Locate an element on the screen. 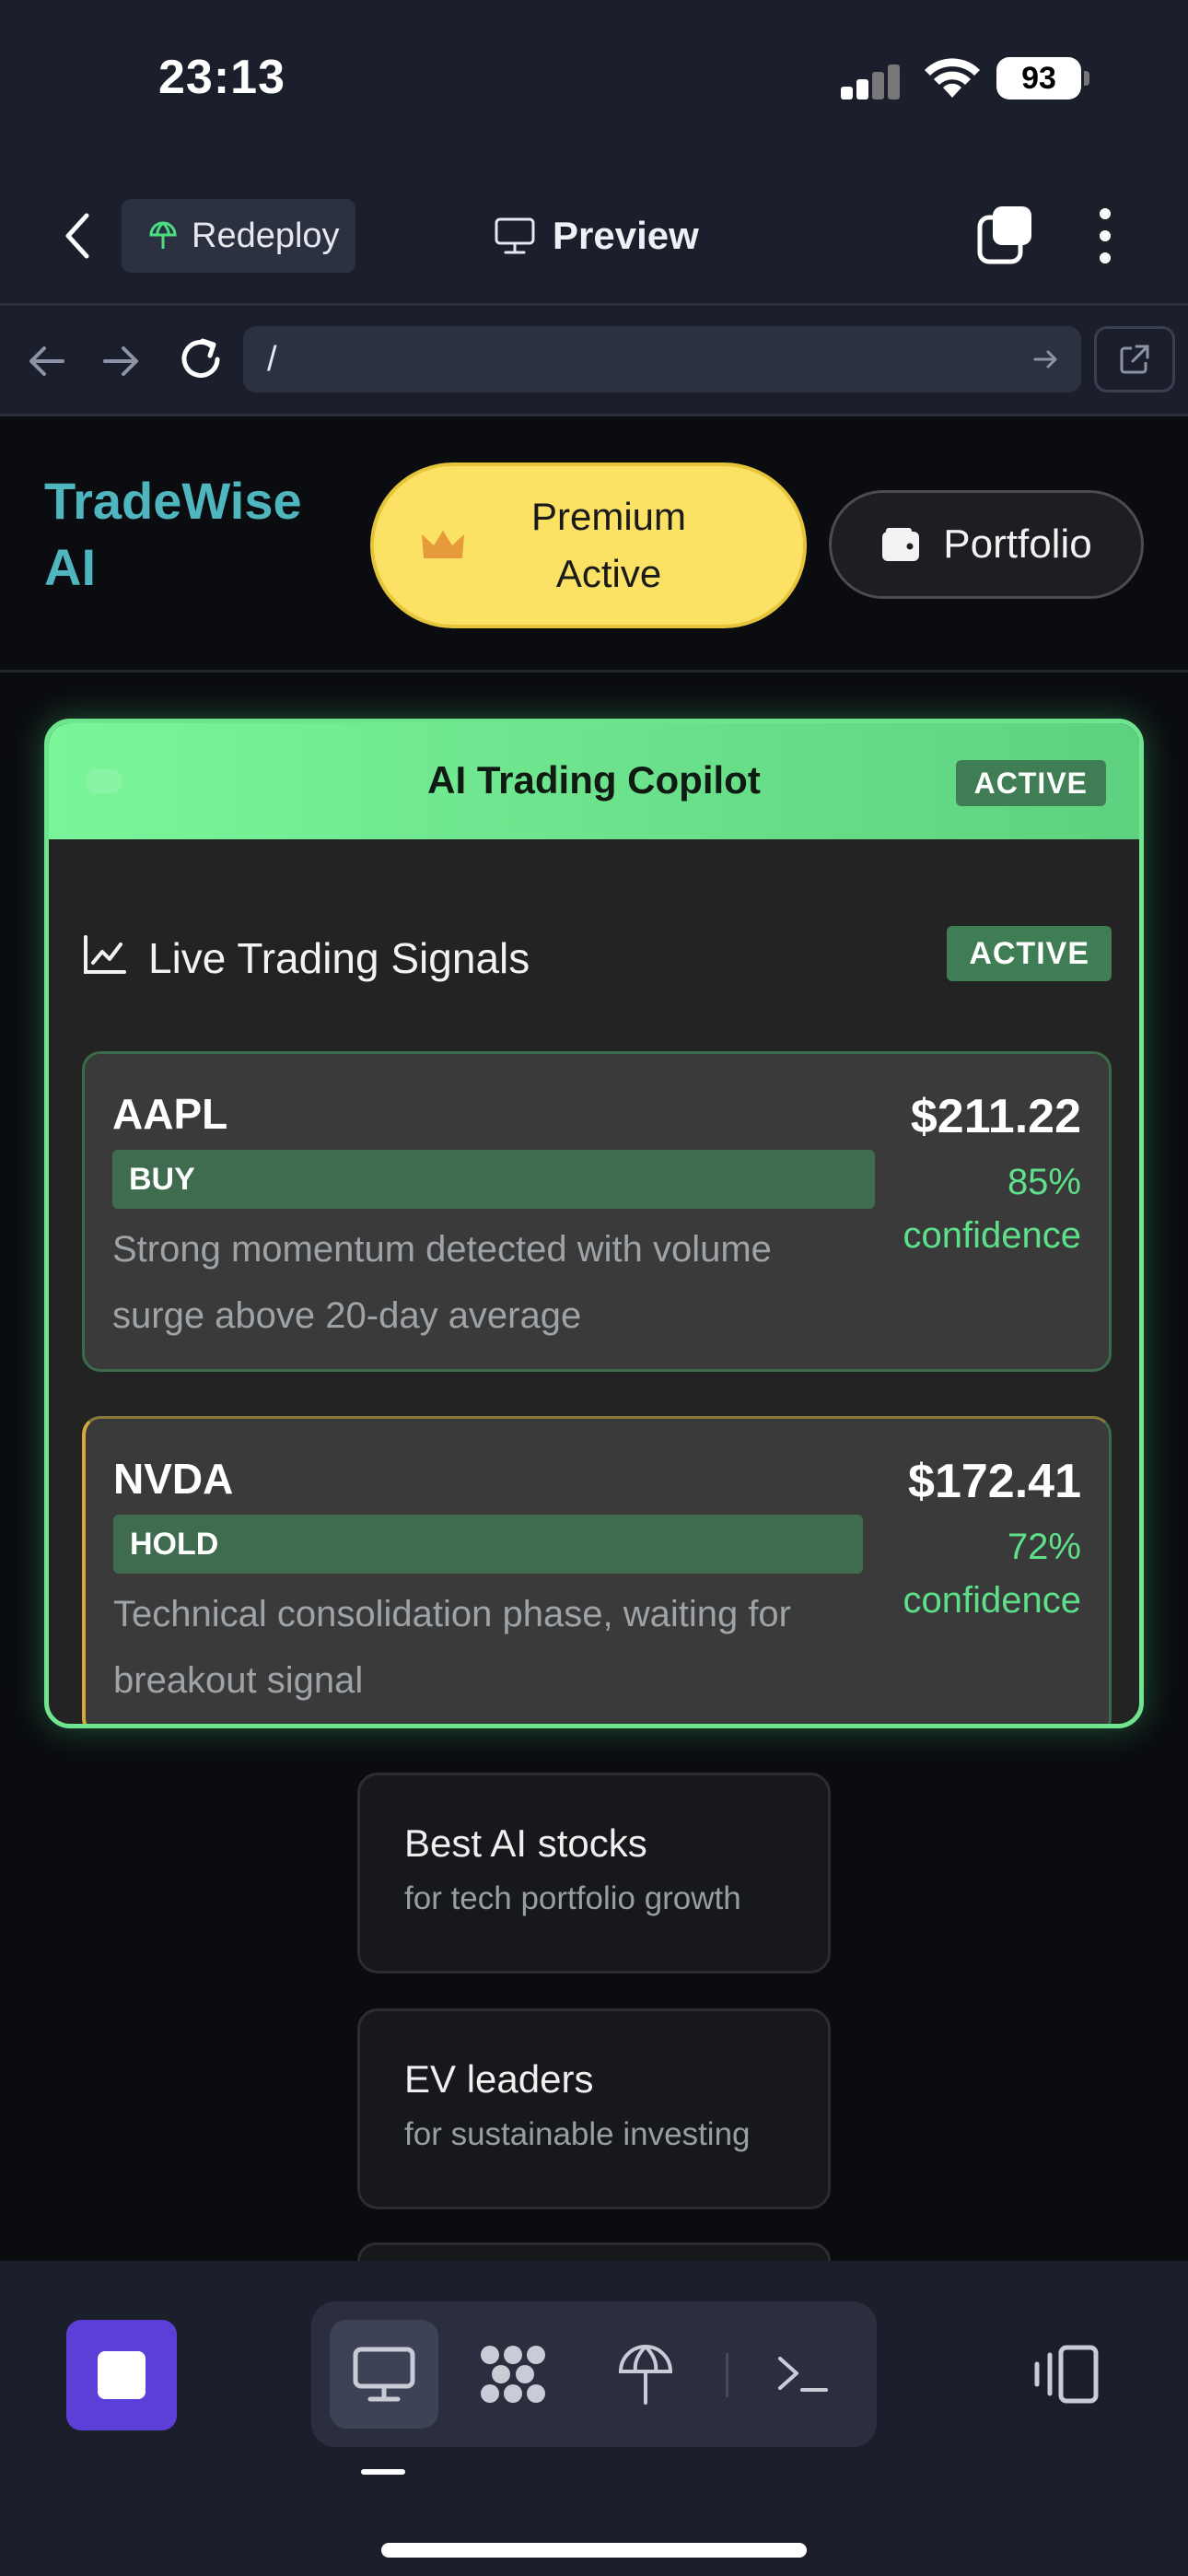 Image resolution: width=1188 pixels, height=2576 pixels. deploy-view-button is located at coordinates (645, 2374).